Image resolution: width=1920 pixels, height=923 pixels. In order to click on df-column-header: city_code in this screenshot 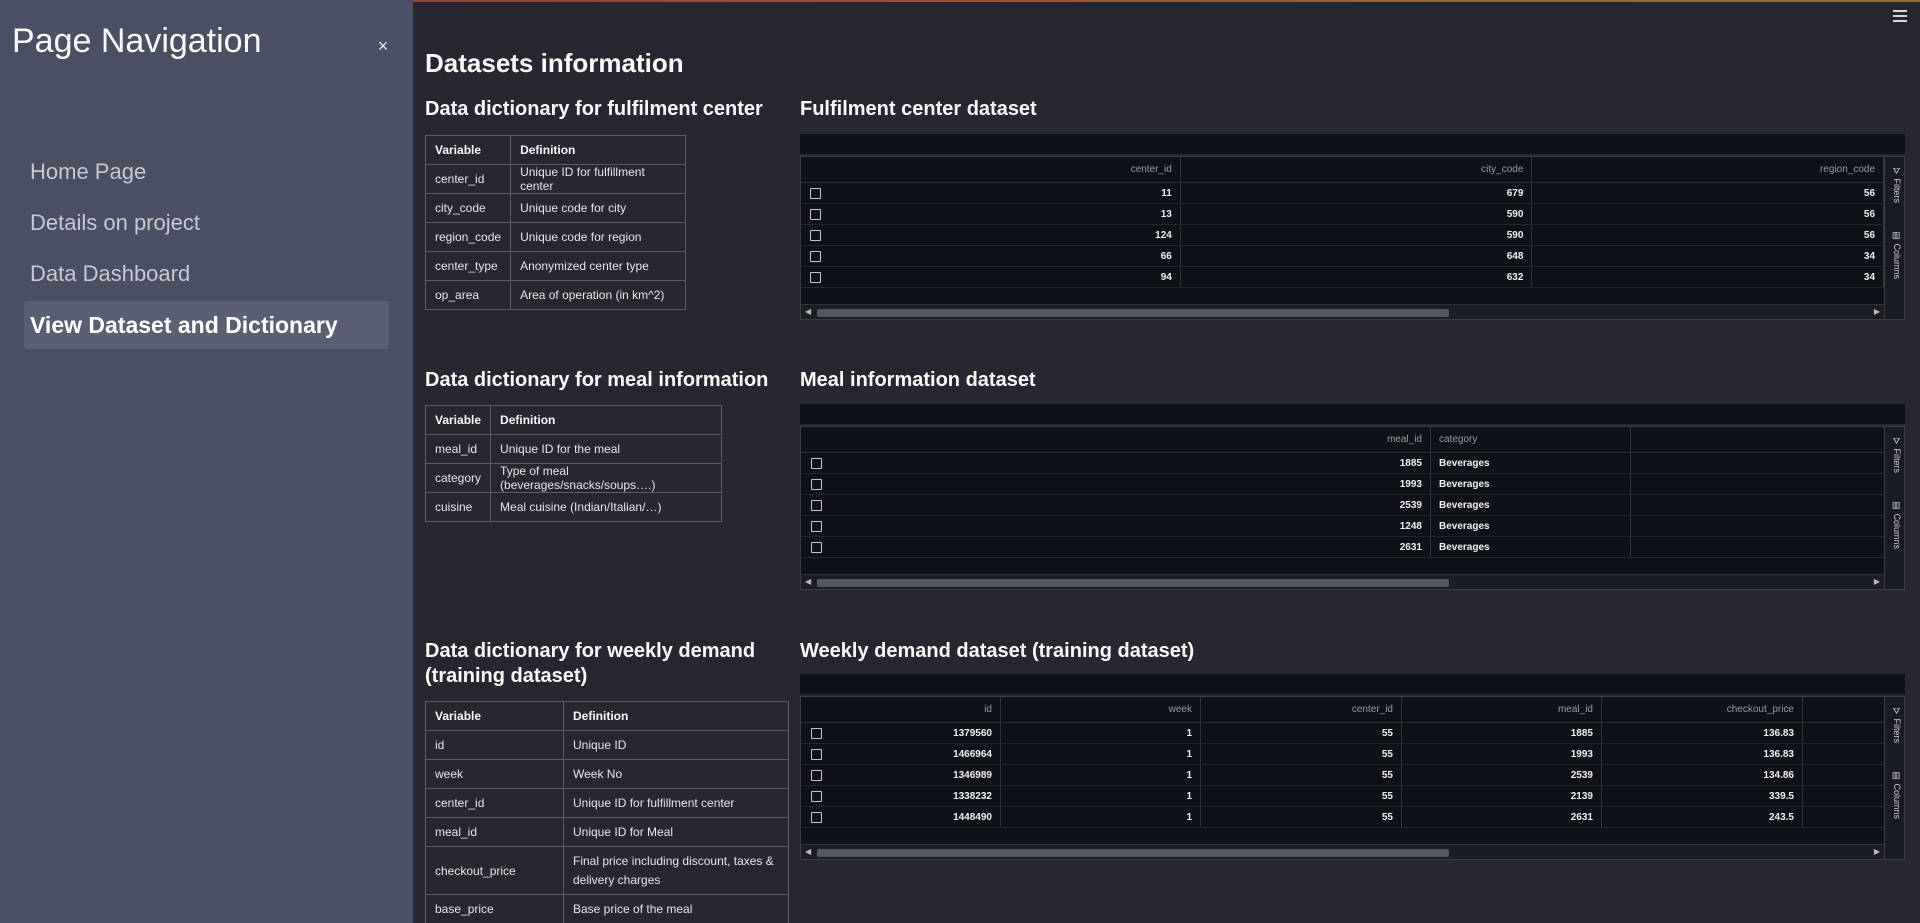, I will do `click(1357, 169)`.